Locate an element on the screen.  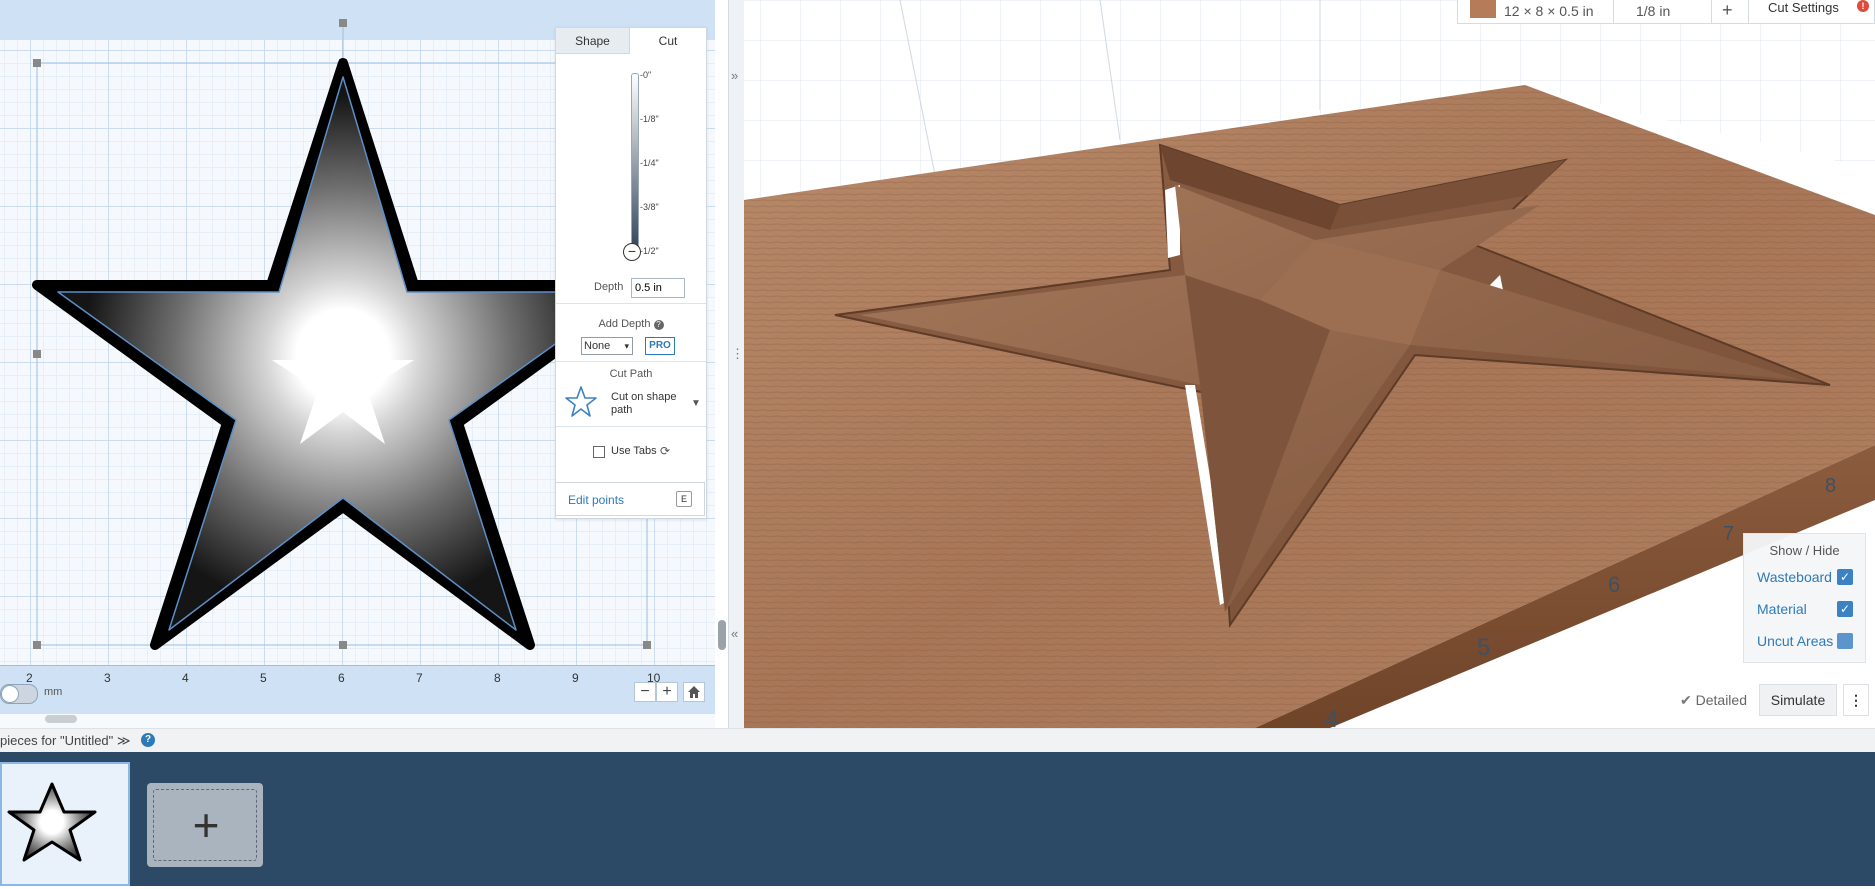
refresh-icon: ⟳ is located at coordinates (665, 451).